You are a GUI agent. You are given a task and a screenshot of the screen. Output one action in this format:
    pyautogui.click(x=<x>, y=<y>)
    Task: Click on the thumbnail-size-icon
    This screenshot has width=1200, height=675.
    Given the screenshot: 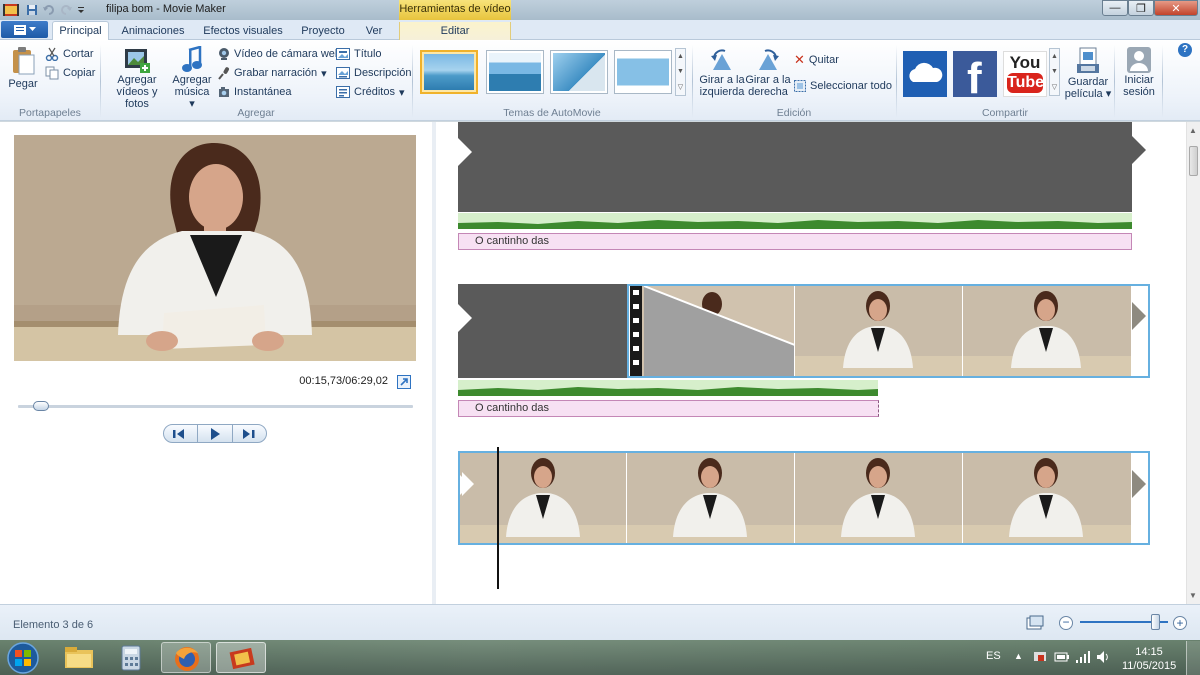 What is the action you would take?
    pyautogui.click(x=1035, y=623)
    